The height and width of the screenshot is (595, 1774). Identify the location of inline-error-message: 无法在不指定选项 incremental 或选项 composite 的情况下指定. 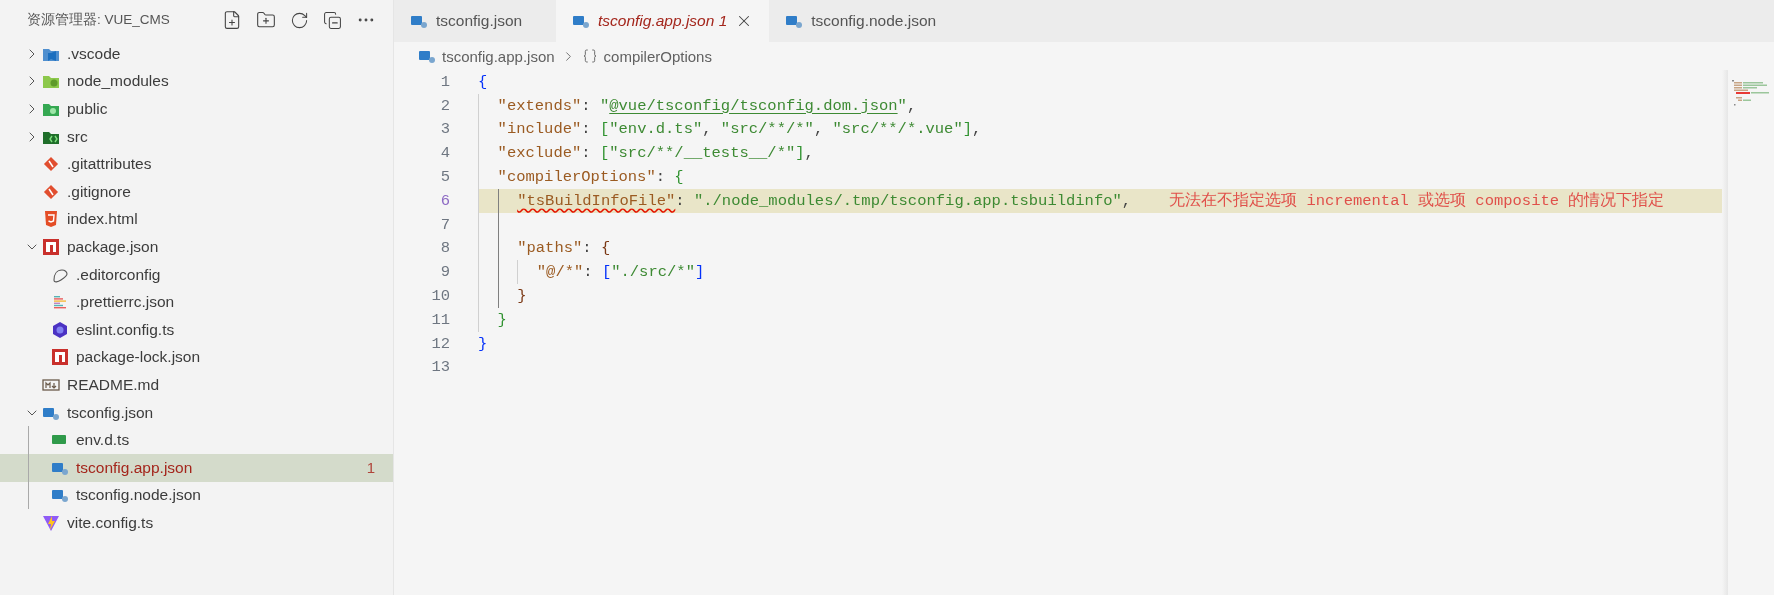
(1417, 201).